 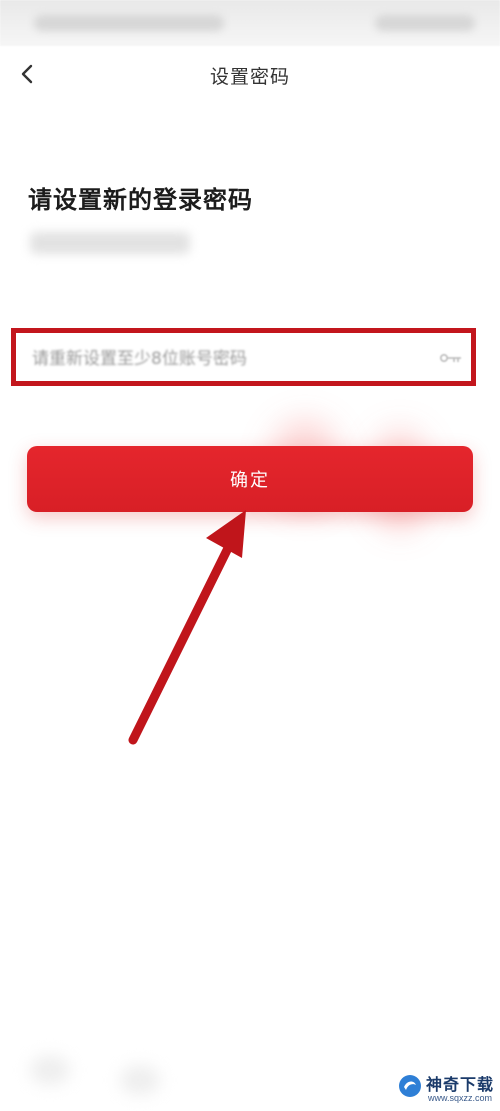 What do you see at coordinates (232, 359) in the screenshot?
I see `password-input` at bounding box center [232, 359].